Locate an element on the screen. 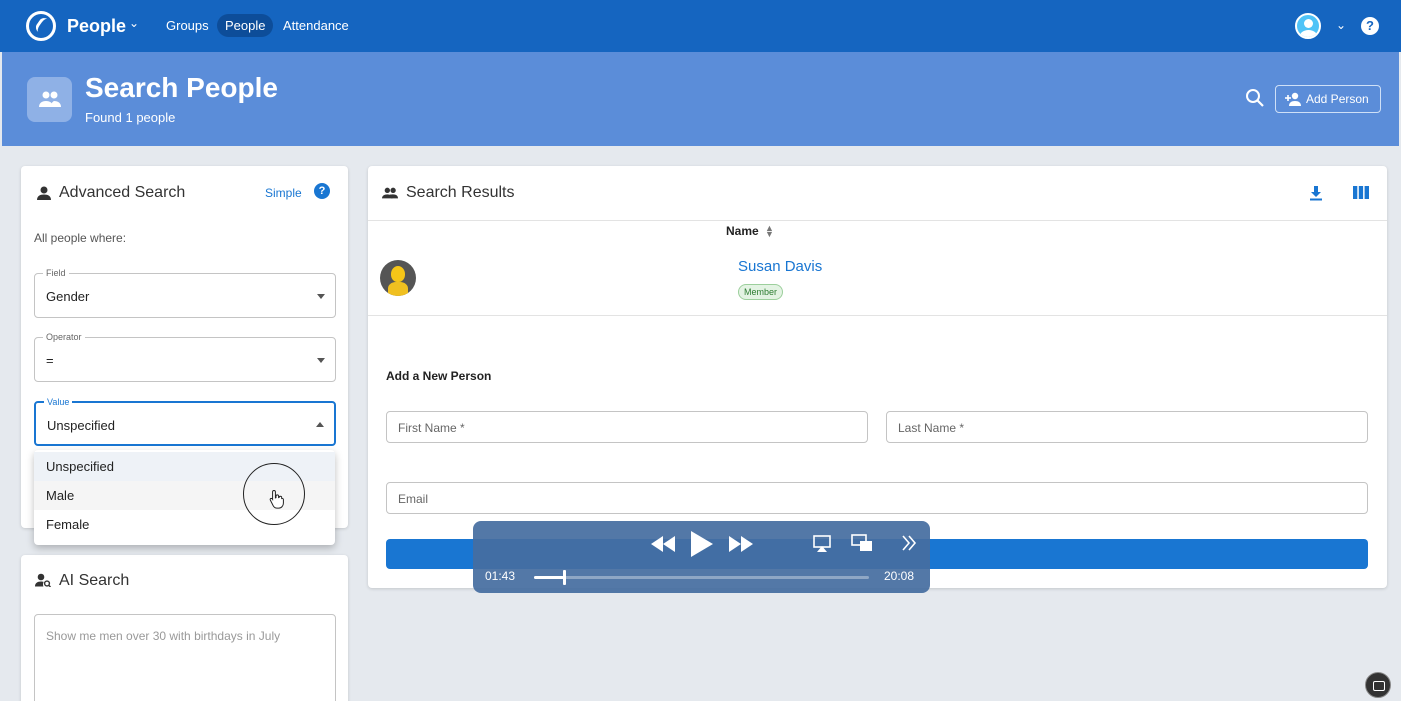 This screenshot has height=701, width=1401. top-navbar: People ⌄ Groups People Attendance ⌄ ? is located at coordinates (700, 26).